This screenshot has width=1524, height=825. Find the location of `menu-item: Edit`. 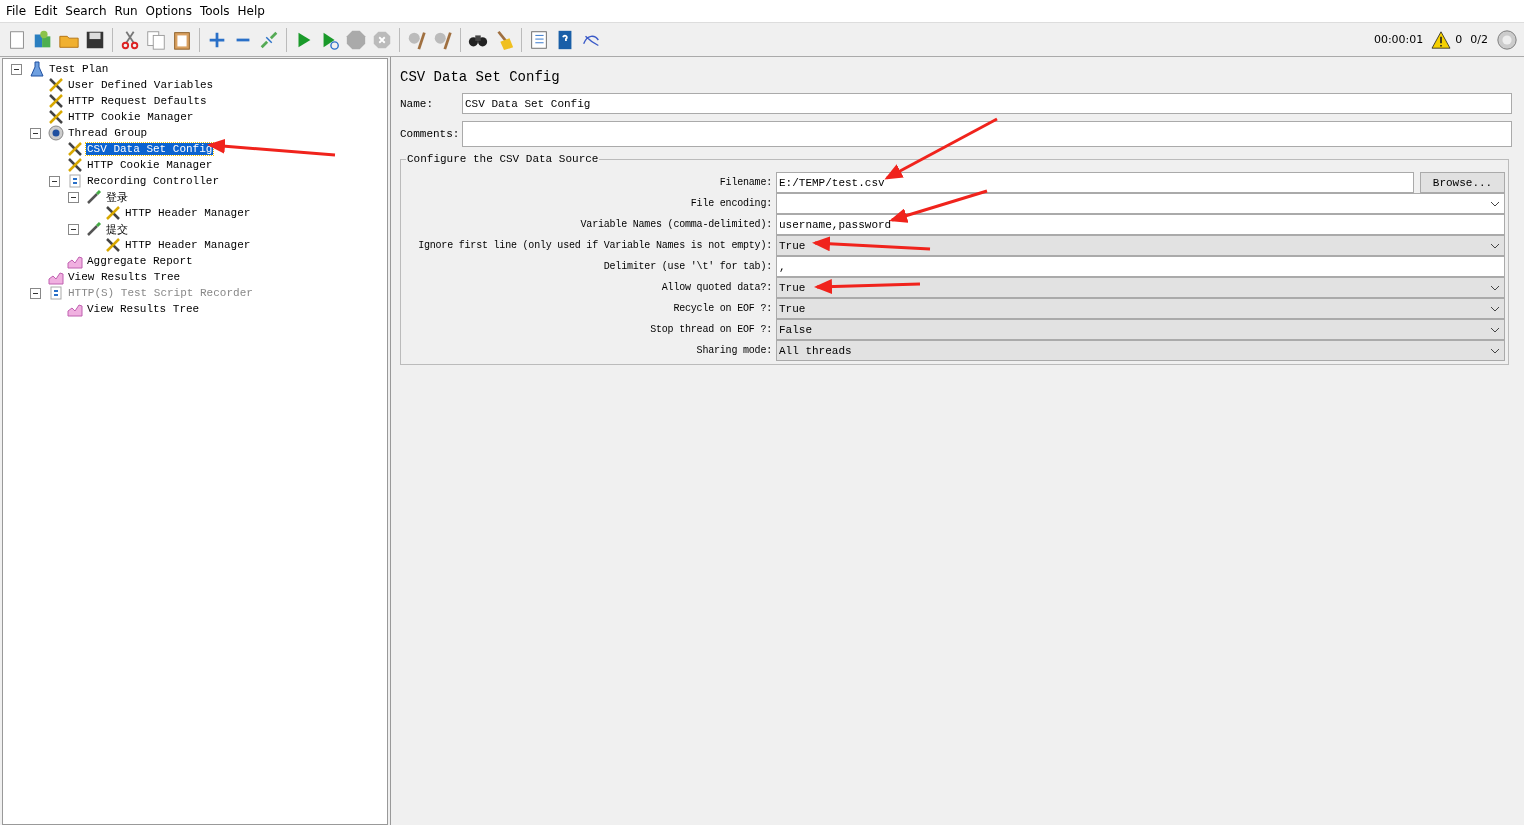

menu-item: Edit is located at coordinates (46, 11).